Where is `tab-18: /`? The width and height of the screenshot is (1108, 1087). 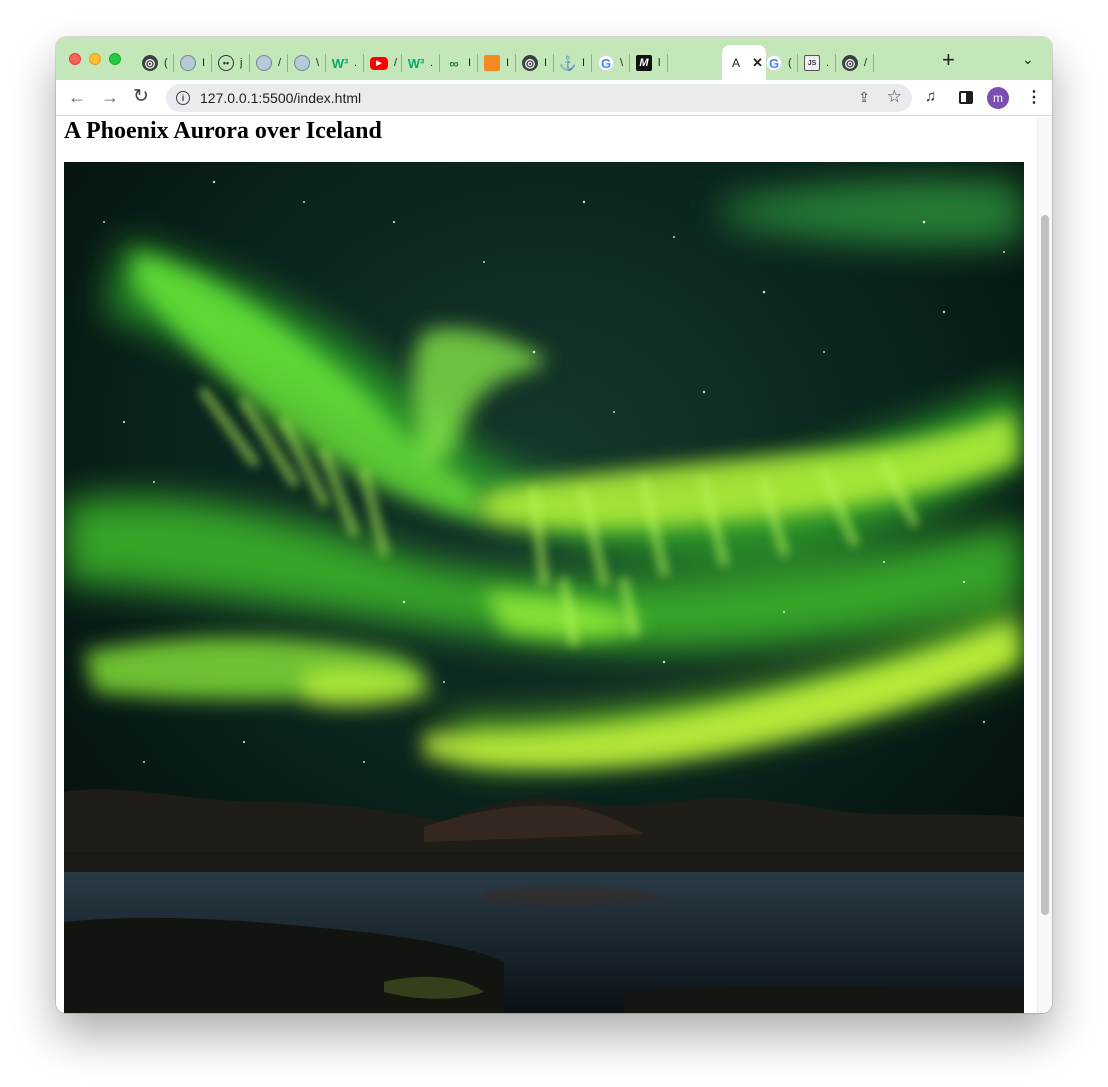
tab-18: / is located at coordinates (855, 63).